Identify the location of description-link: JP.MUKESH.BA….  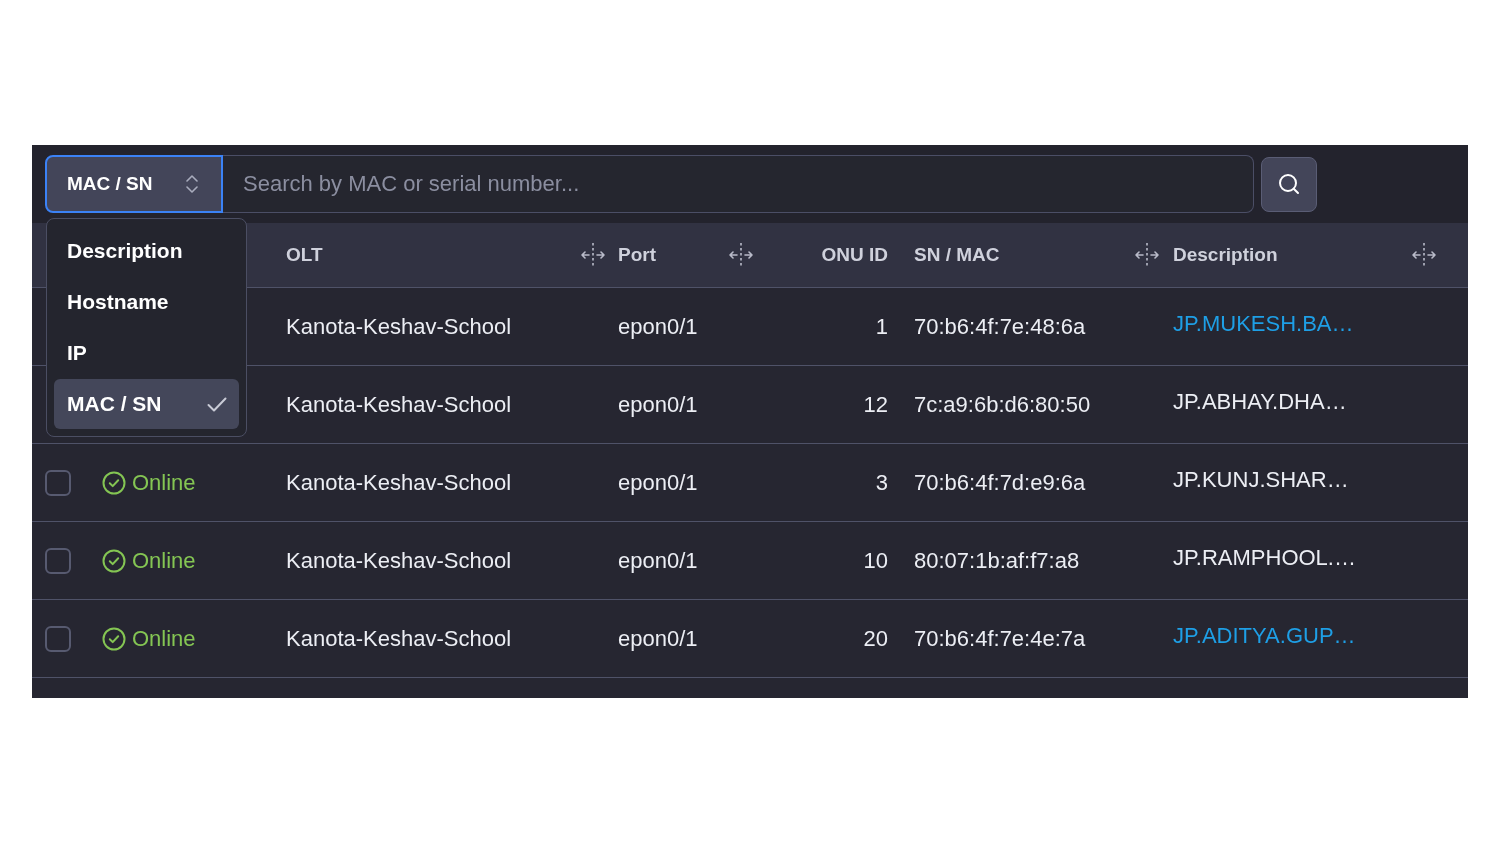
(1263, 323).